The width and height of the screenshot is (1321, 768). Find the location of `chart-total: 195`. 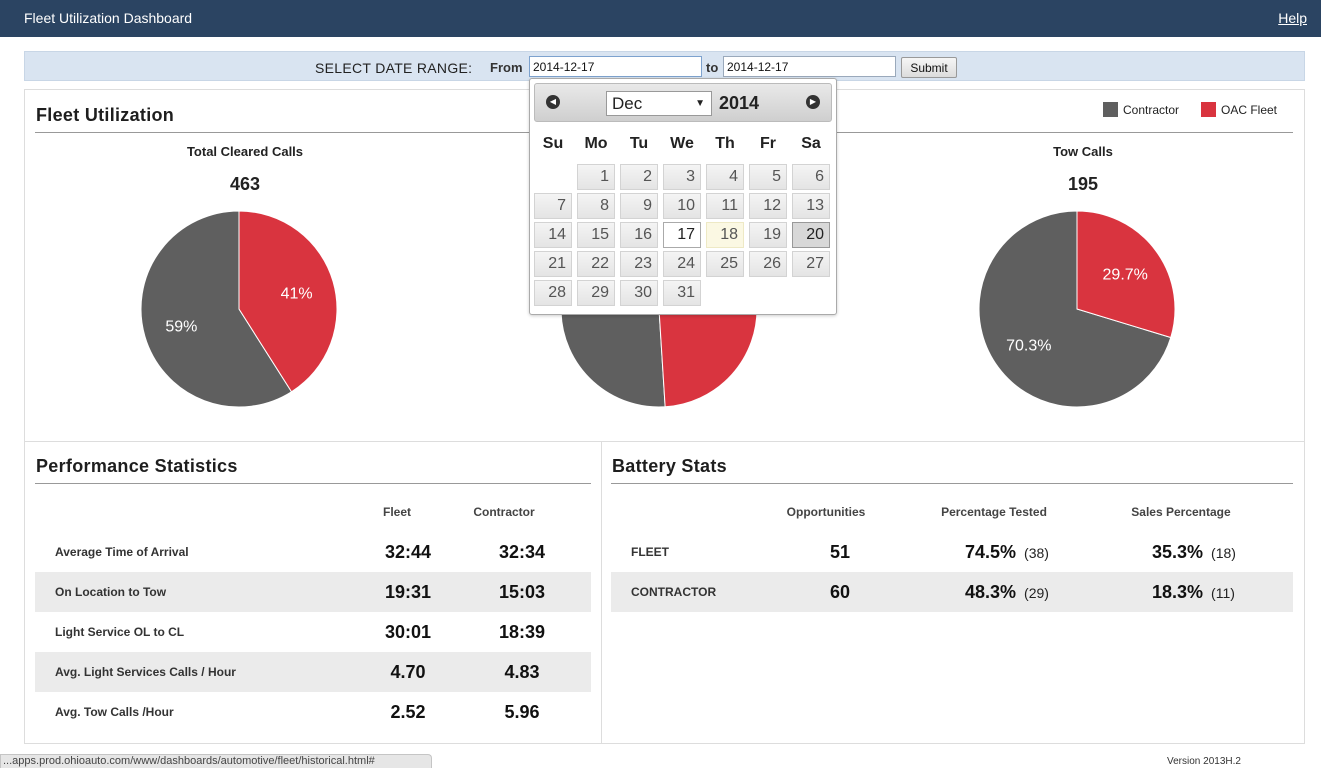

chart-total: 195 is located at coordinates (1083, 184).